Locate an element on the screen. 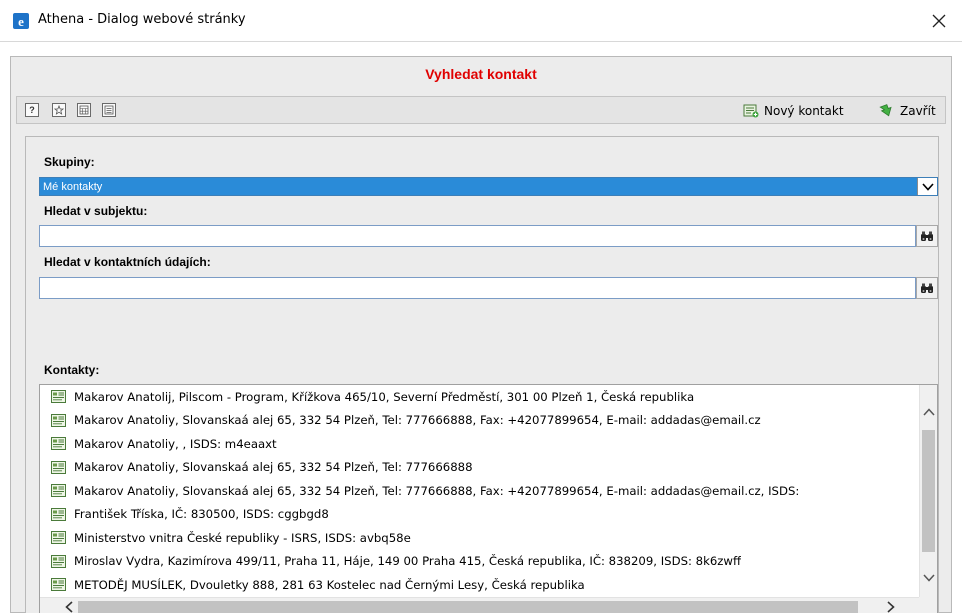 The height and width of the screenshot is (613, 962). window-title: Athena - Dialog webové stránky is located at coordinates (142, 19).